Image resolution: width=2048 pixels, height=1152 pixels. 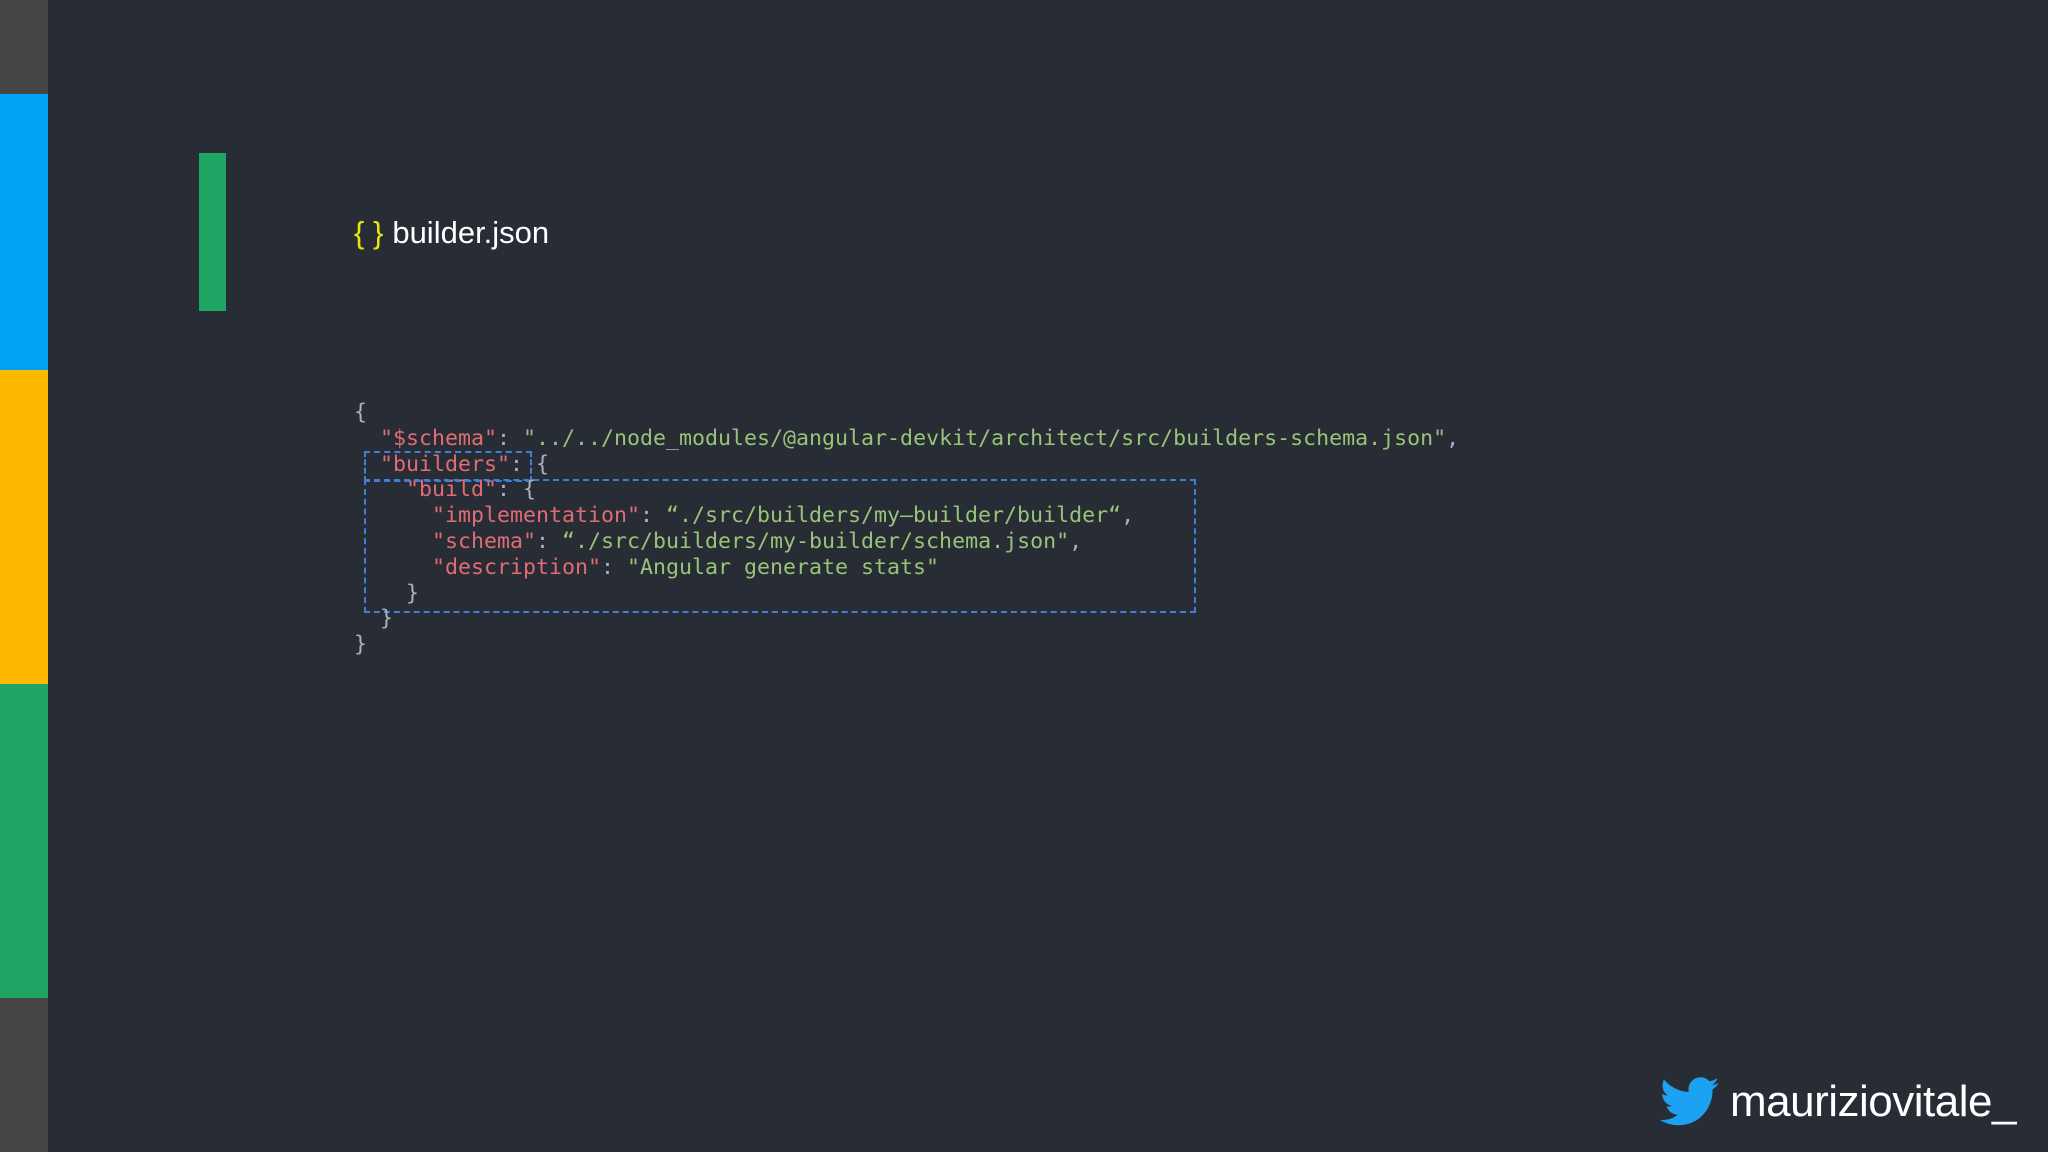 I want to click on json-key-schema-path: "schema", so click(x=484, y=541).